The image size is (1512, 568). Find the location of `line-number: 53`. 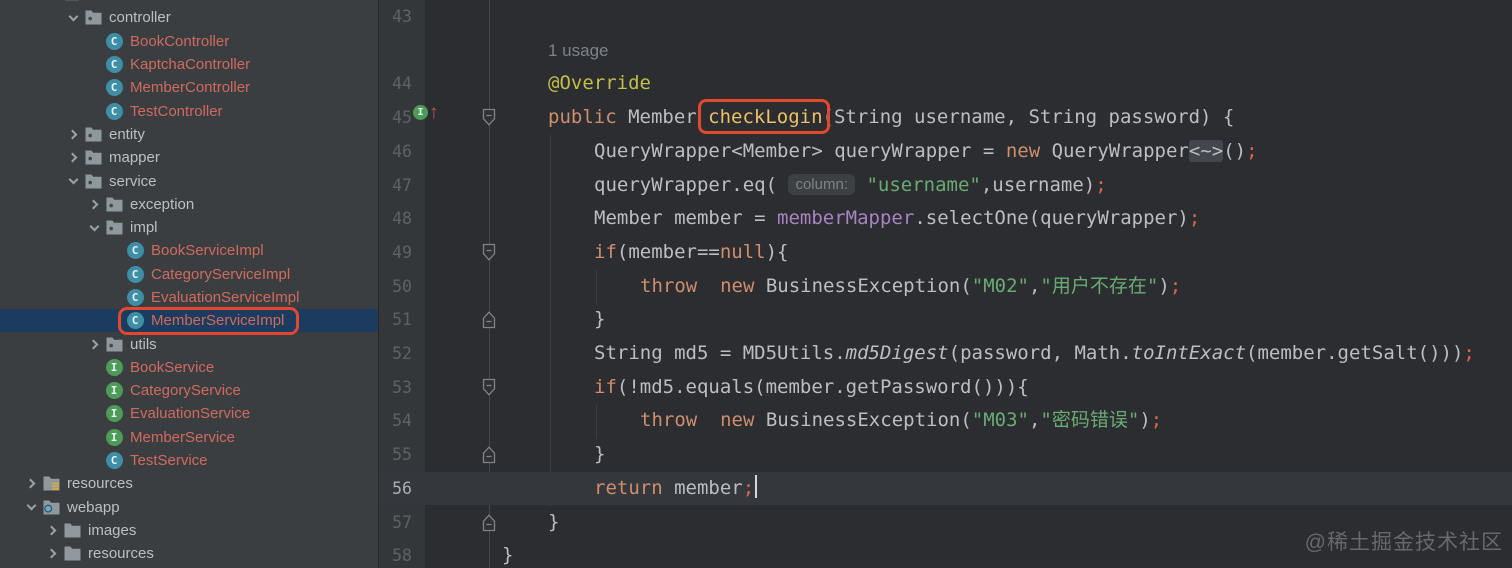

line-number: 53 is located at coordinates (402, 387).